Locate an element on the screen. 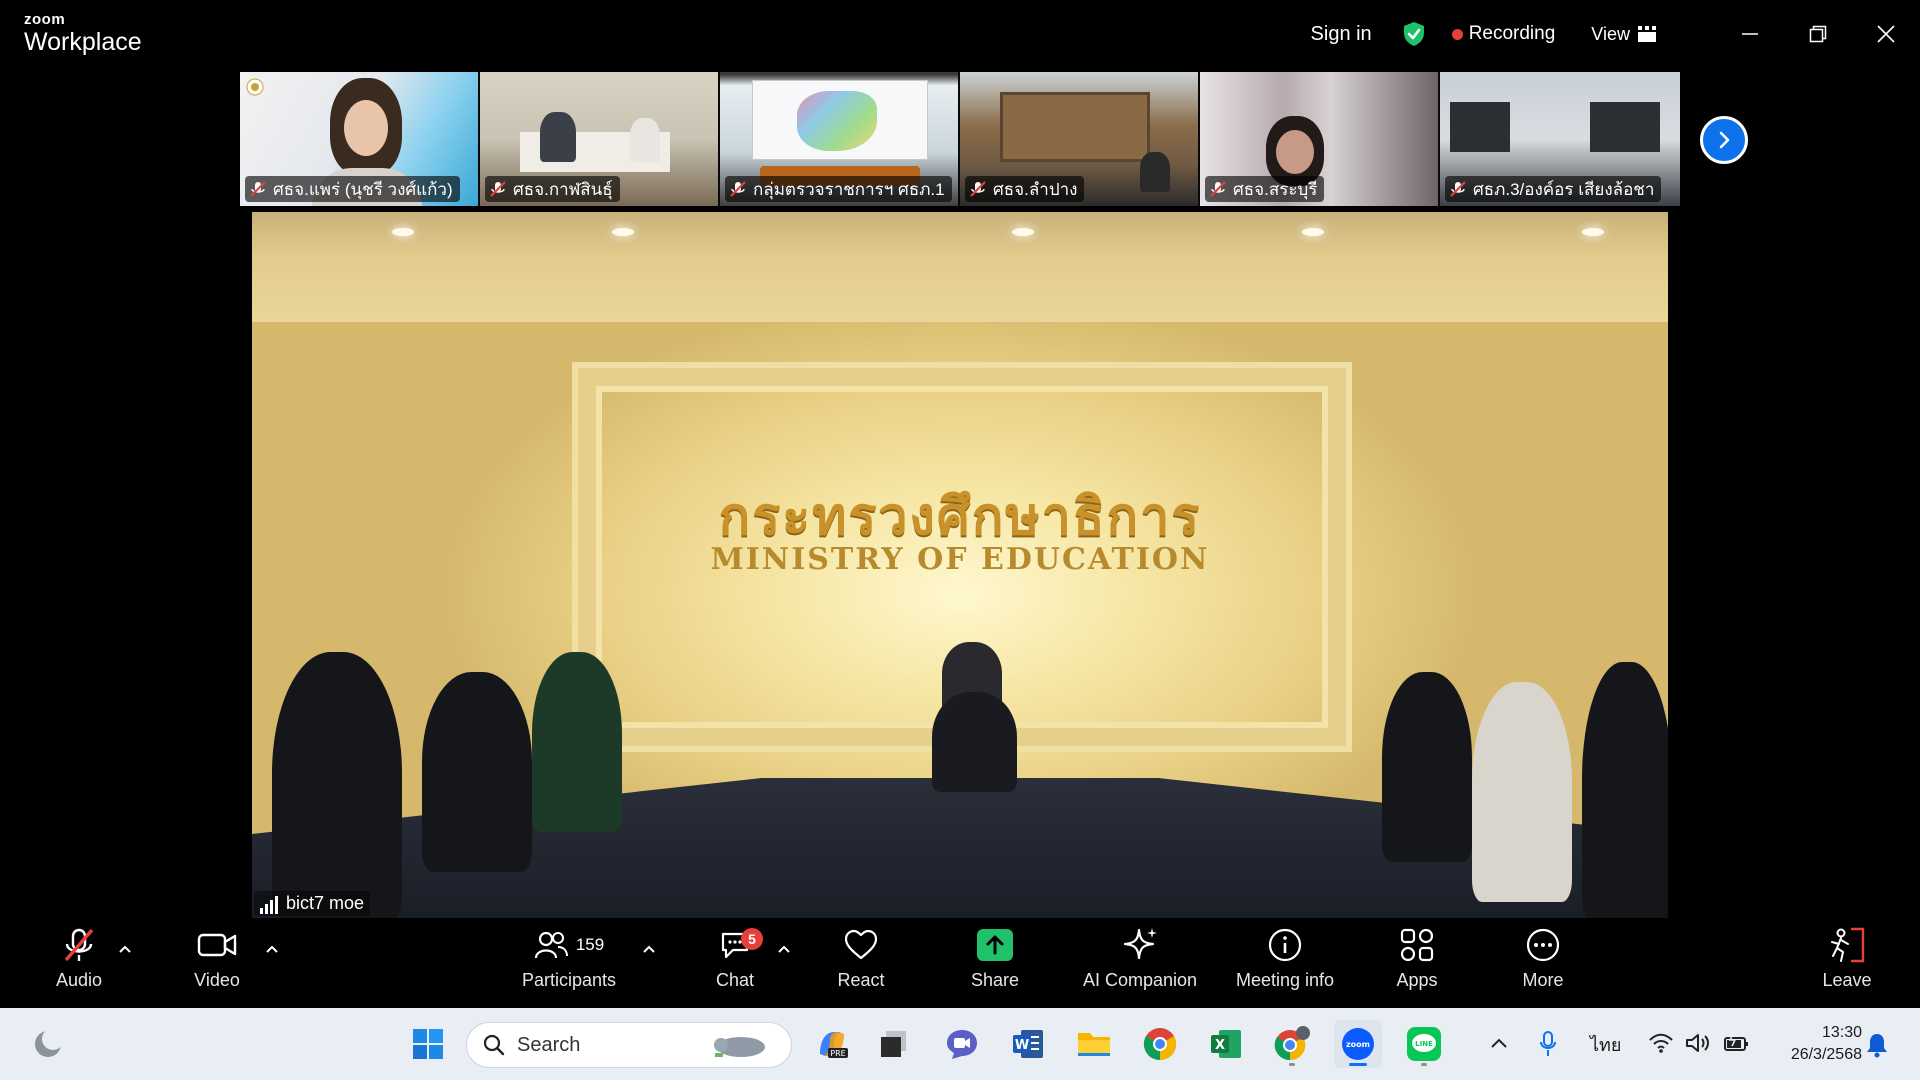  close-icon is located at coordinates (1886, 34).